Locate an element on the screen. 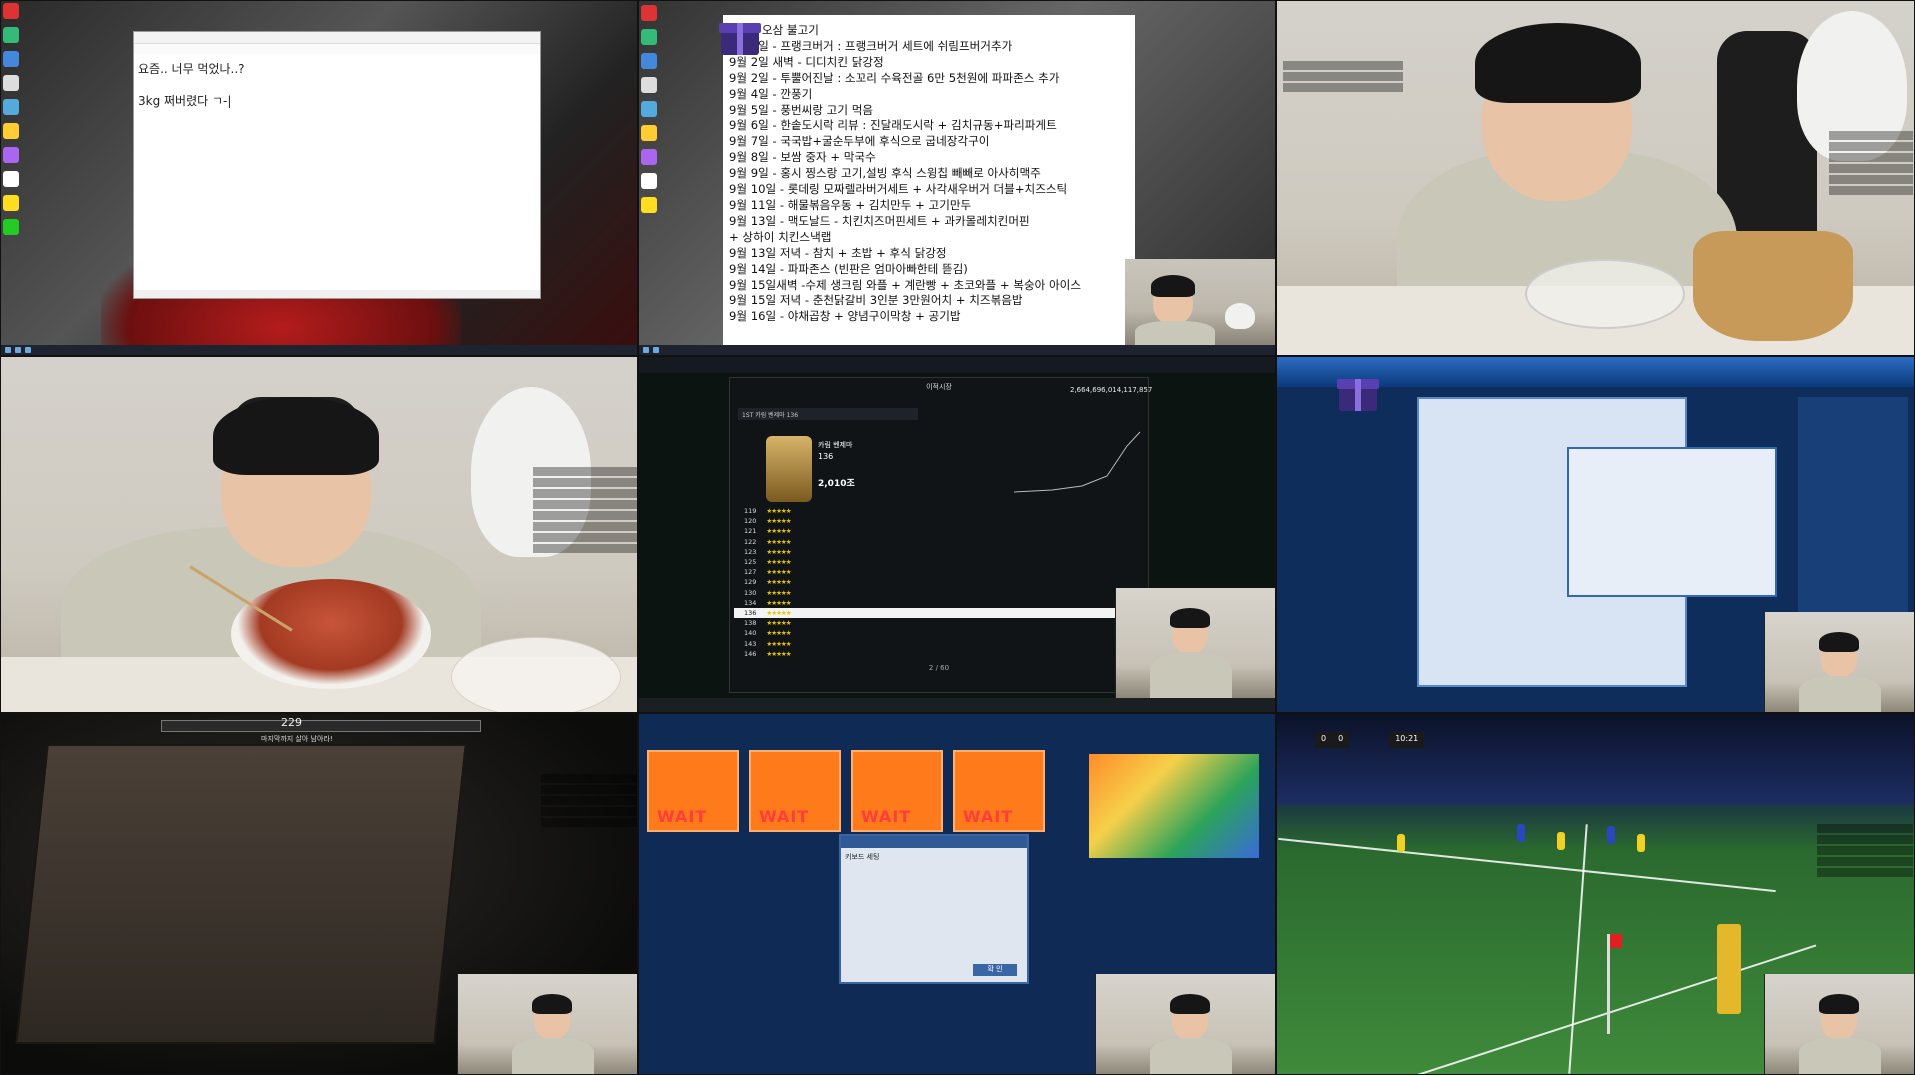 This screenshot has width=1915, height=1075. row-level: 120 is located at coordinates (750, 521).